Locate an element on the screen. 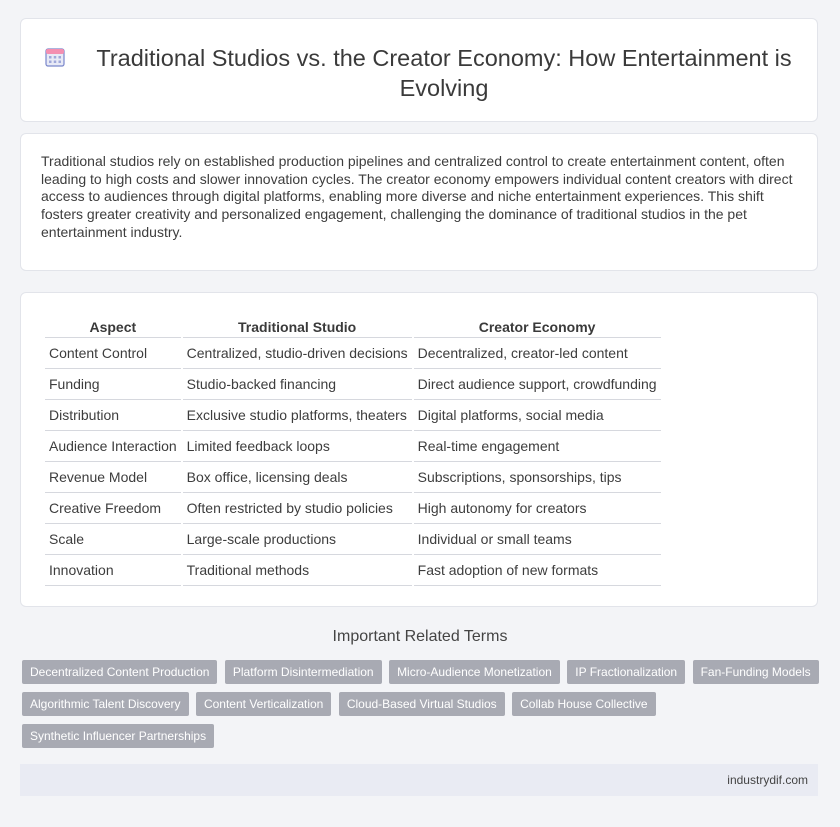  cell-traditional: Large-scale productions is located at coordinates (297, 539).